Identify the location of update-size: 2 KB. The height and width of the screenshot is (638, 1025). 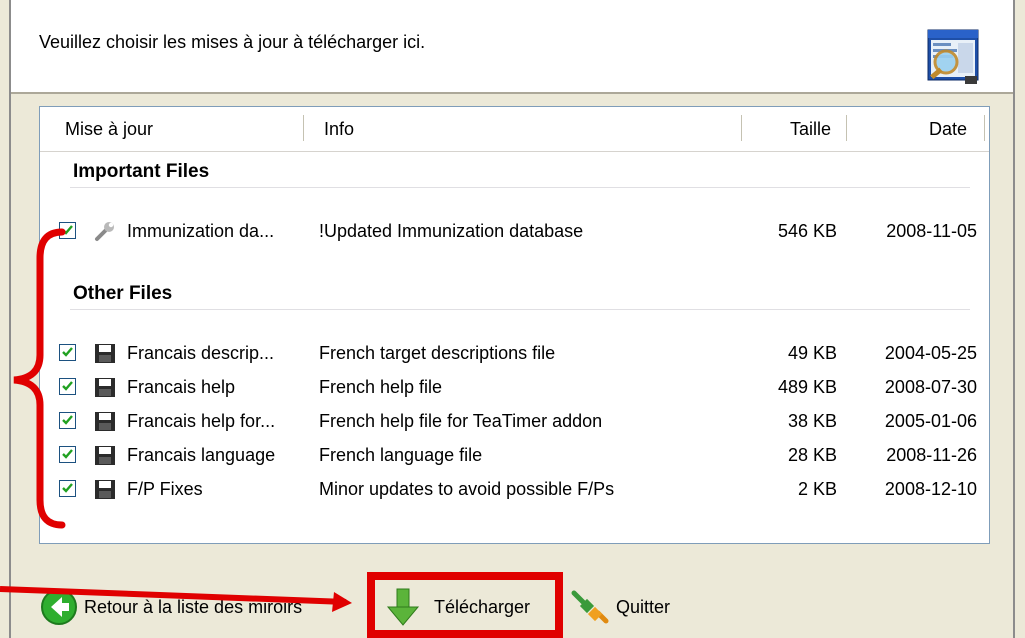
(817, 489).